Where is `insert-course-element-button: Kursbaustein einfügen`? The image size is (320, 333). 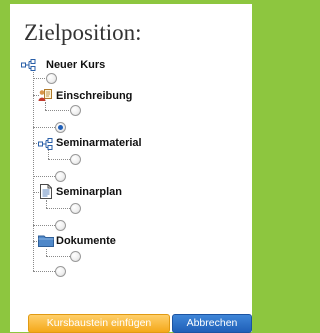 insert-course-element-button: Kursbaustein einfügen is located at coordinates (99, 323).